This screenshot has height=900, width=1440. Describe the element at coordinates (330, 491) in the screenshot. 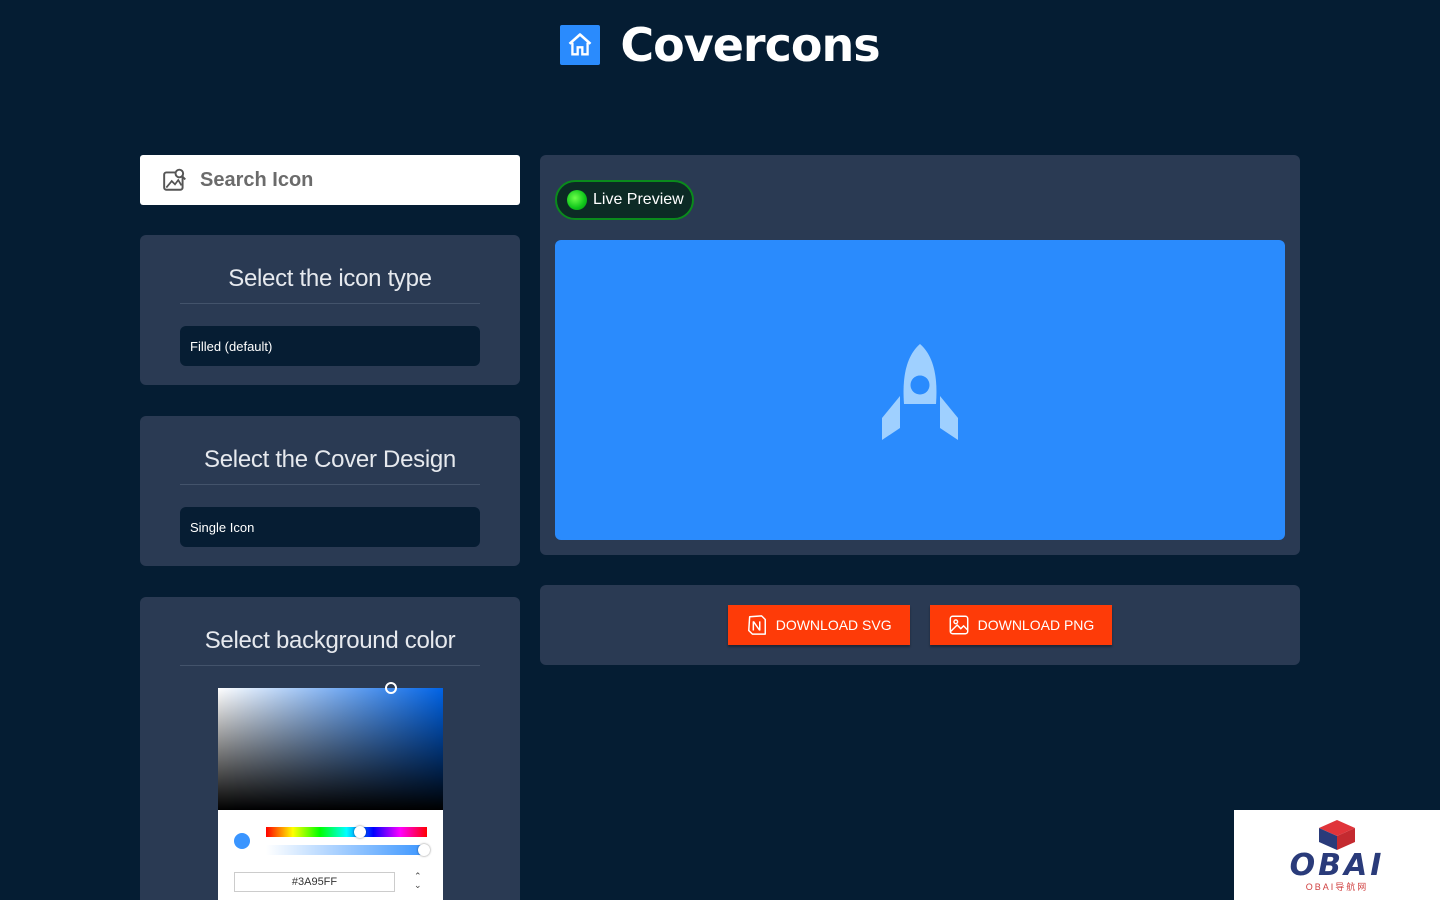

I see `cover-design-panel: Select the Cover Design Single Icon` at that location.